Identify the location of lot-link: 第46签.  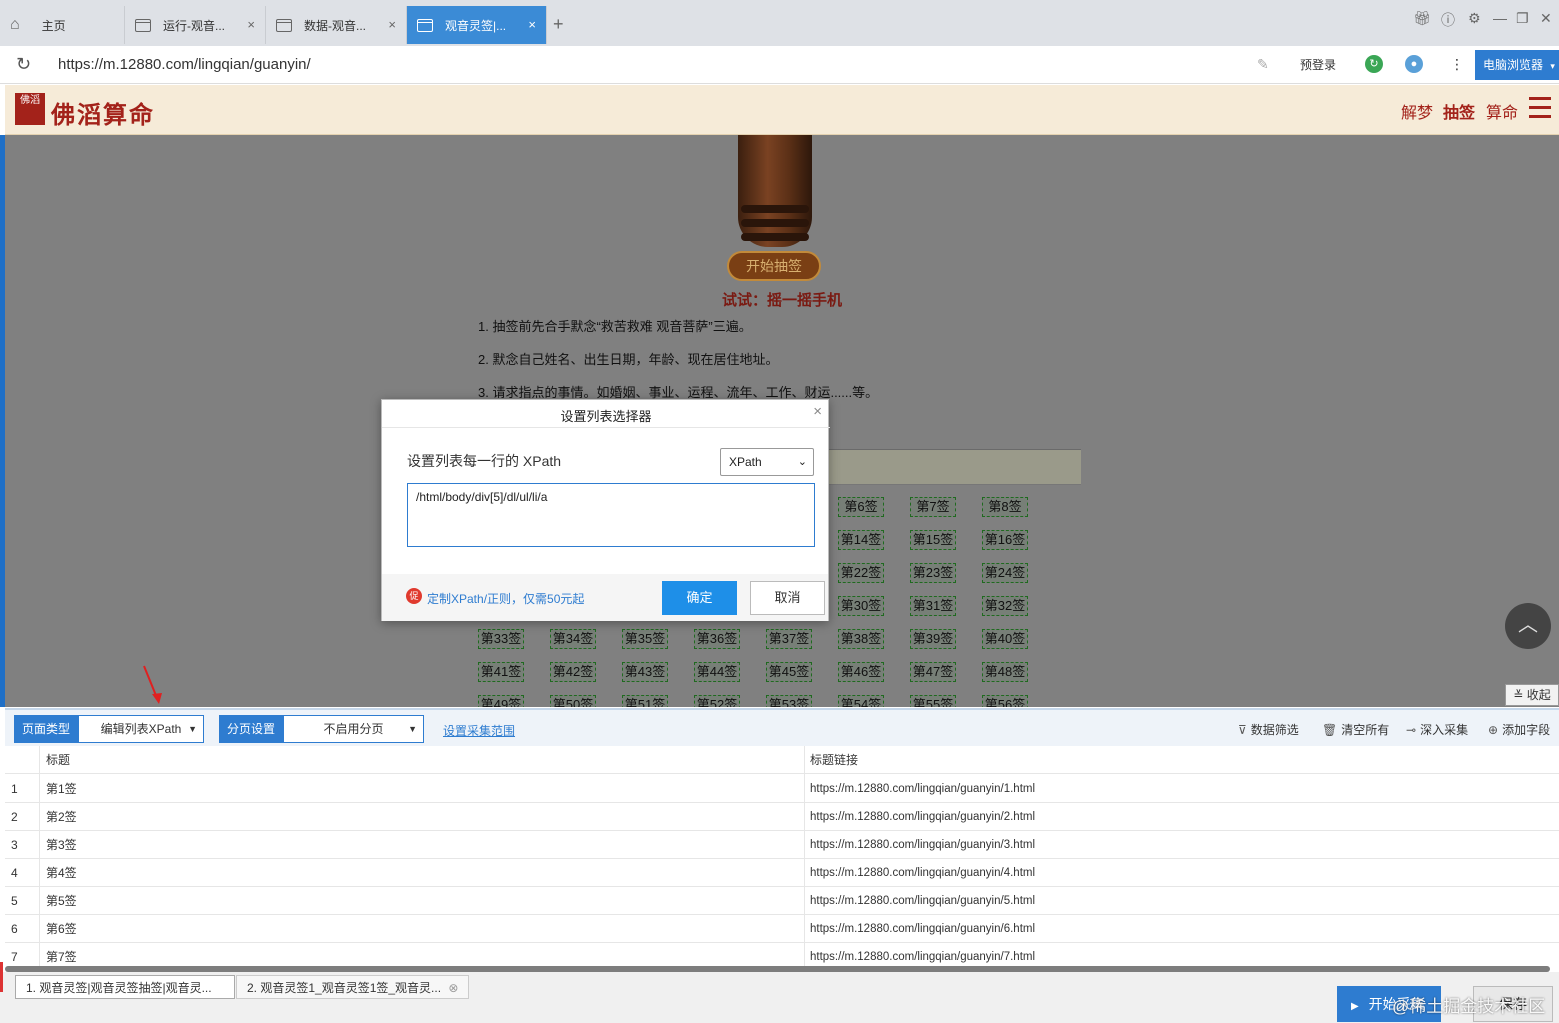
(861, 672).